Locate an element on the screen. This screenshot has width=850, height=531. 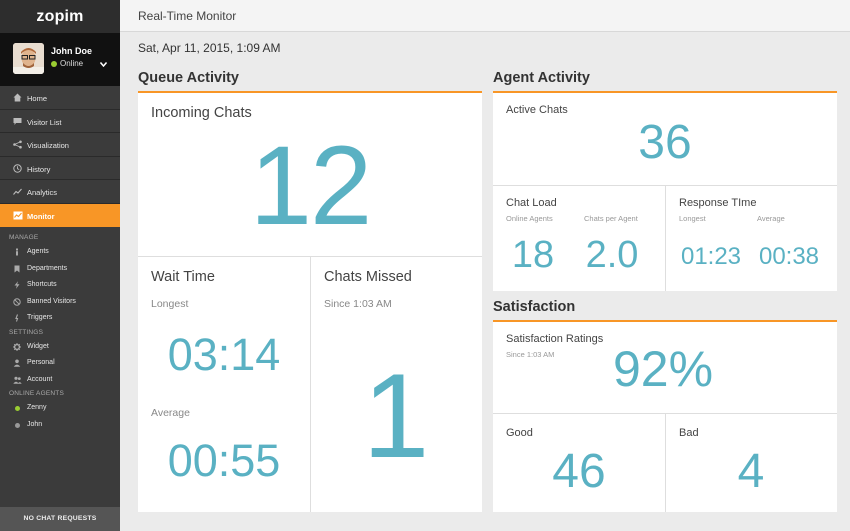
trend-icon is located at coordinates (17, 191).